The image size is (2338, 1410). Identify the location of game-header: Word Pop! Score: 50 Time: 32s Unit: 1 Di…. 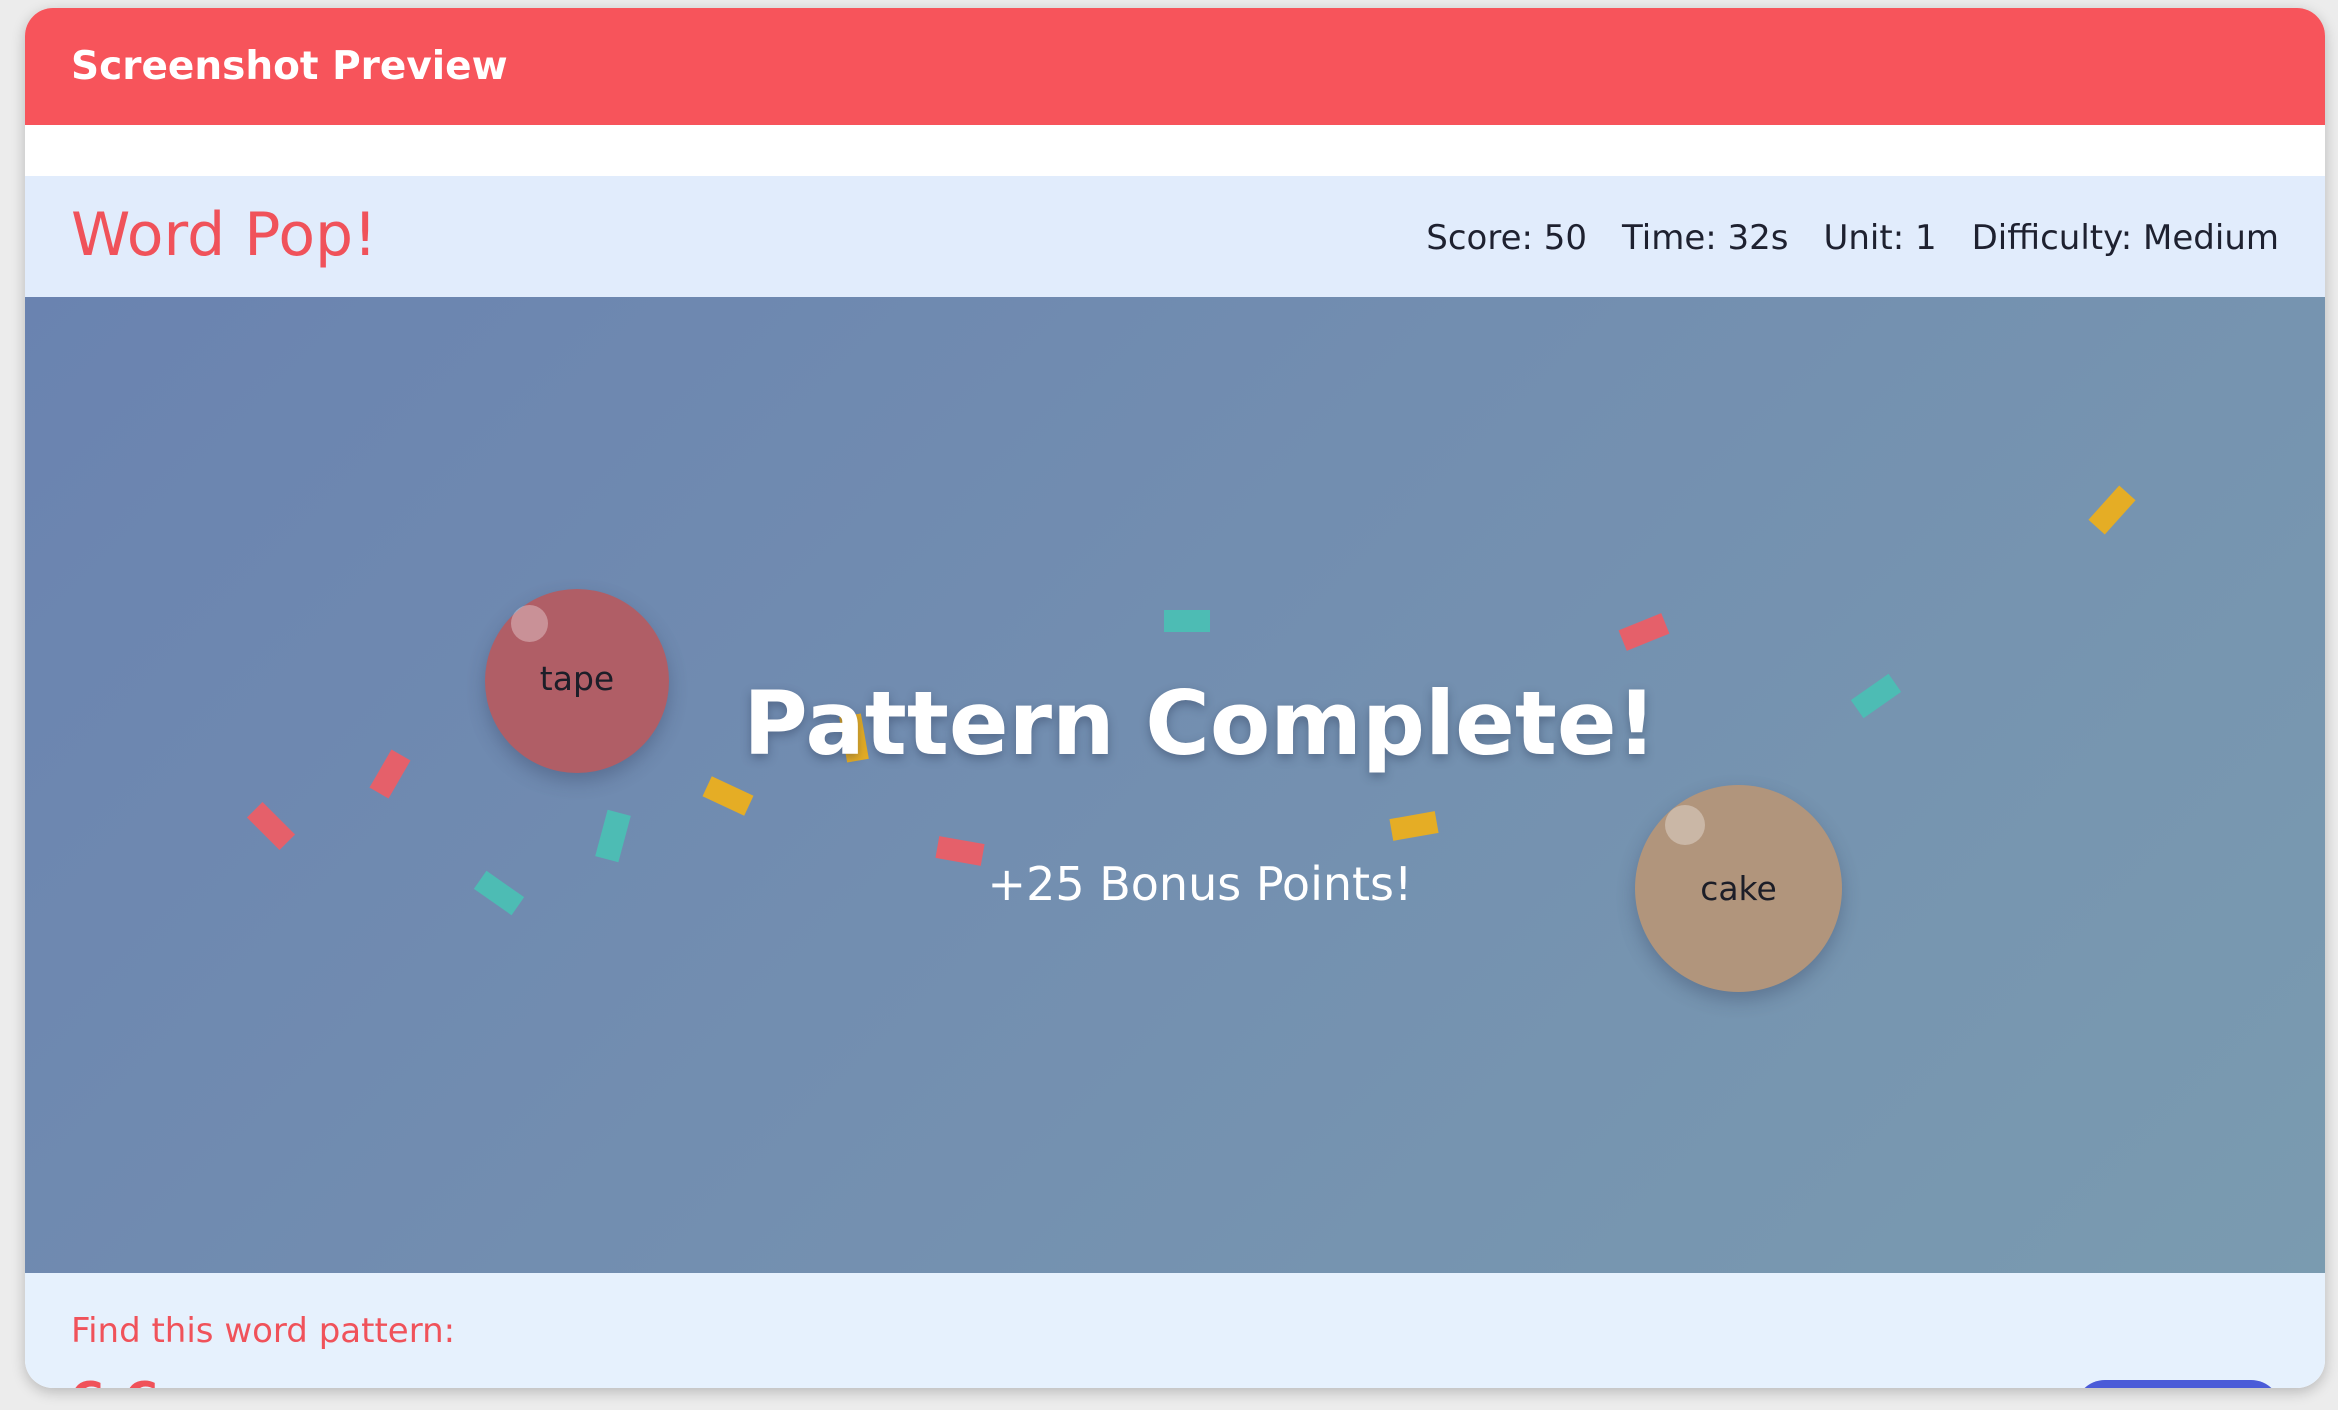
(1175, 236).